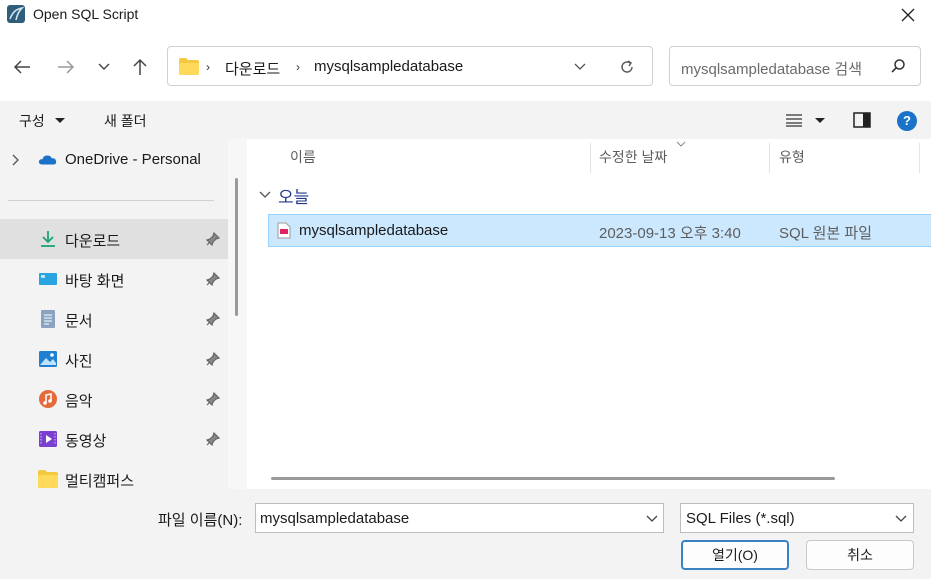 Image resolution: width=931 pixels, height=579 pixels. I want to click on sidebar-item-desktop: 바탕 화면, so click(114, 279).